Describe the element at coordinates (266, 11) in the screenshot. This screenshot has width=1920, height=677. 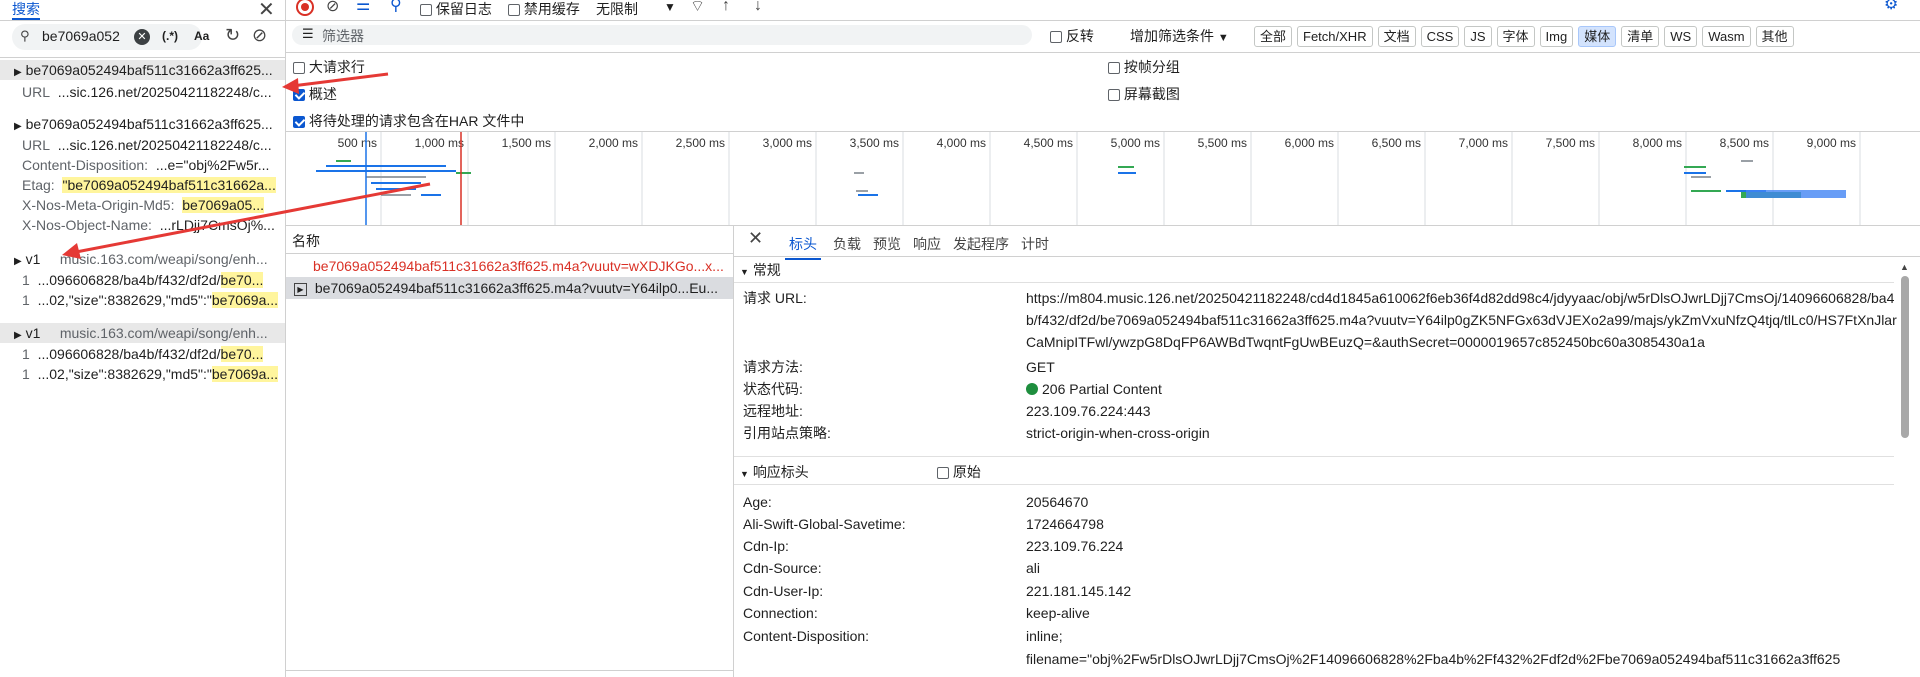
I see `close-icon: ✕` at that location.